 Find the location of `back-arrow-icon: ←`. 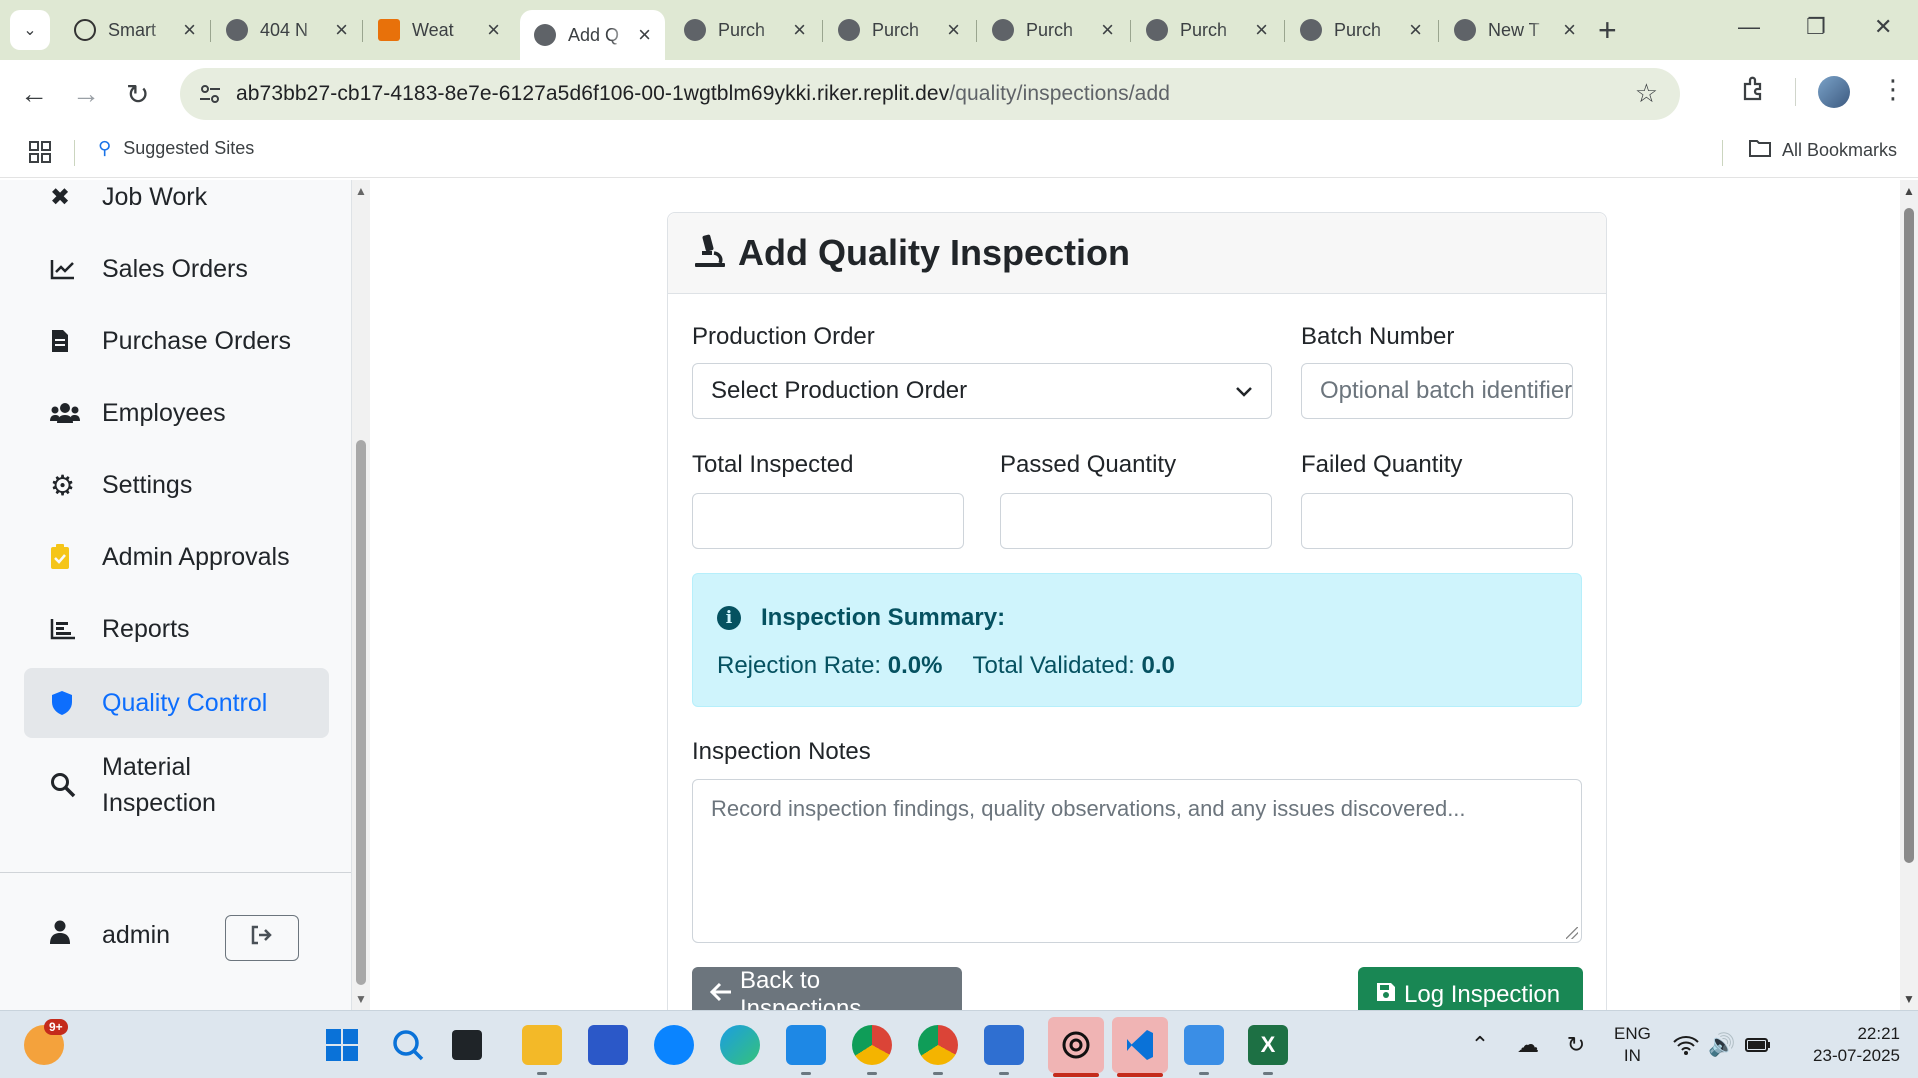

back-arrow-icon: ← is located at coordinates (34, 94).